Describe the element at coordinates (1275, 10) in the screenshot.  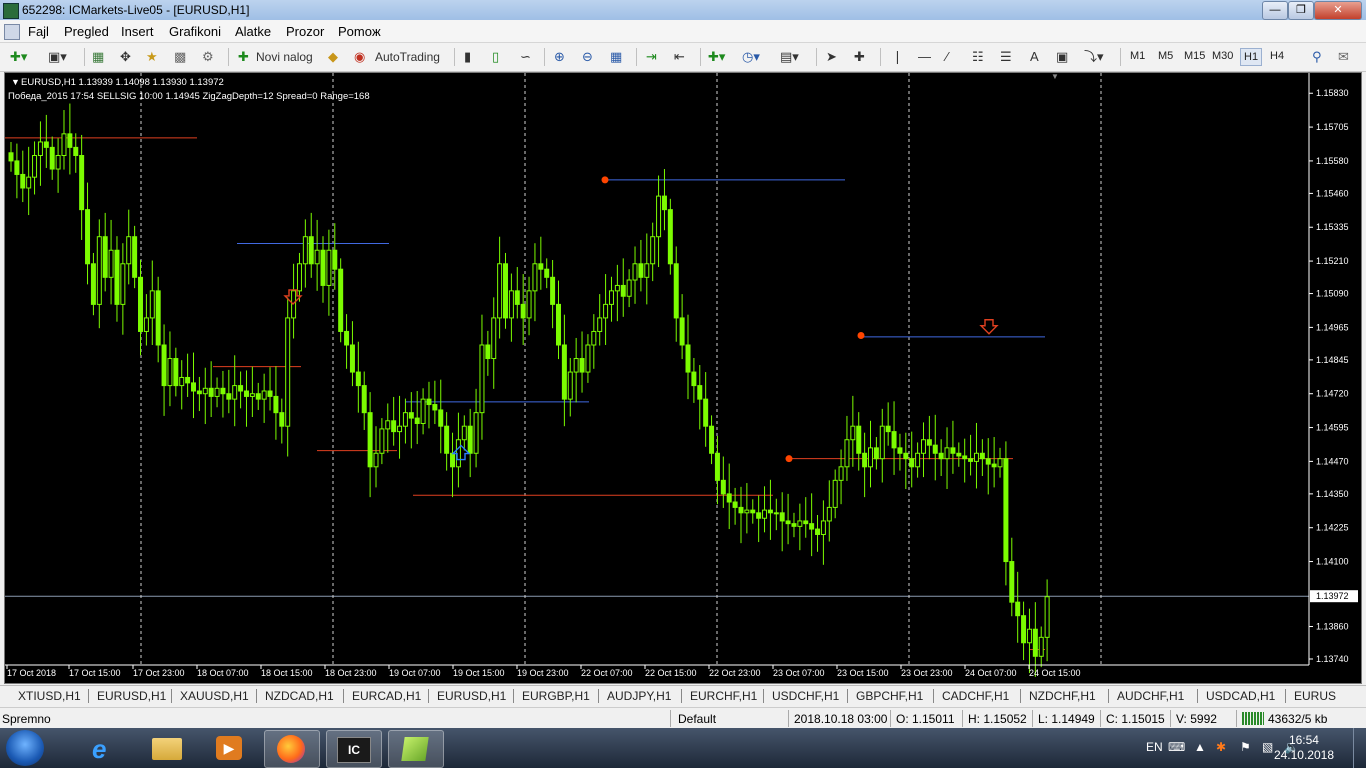
I see `minimize-button: —` at that location.